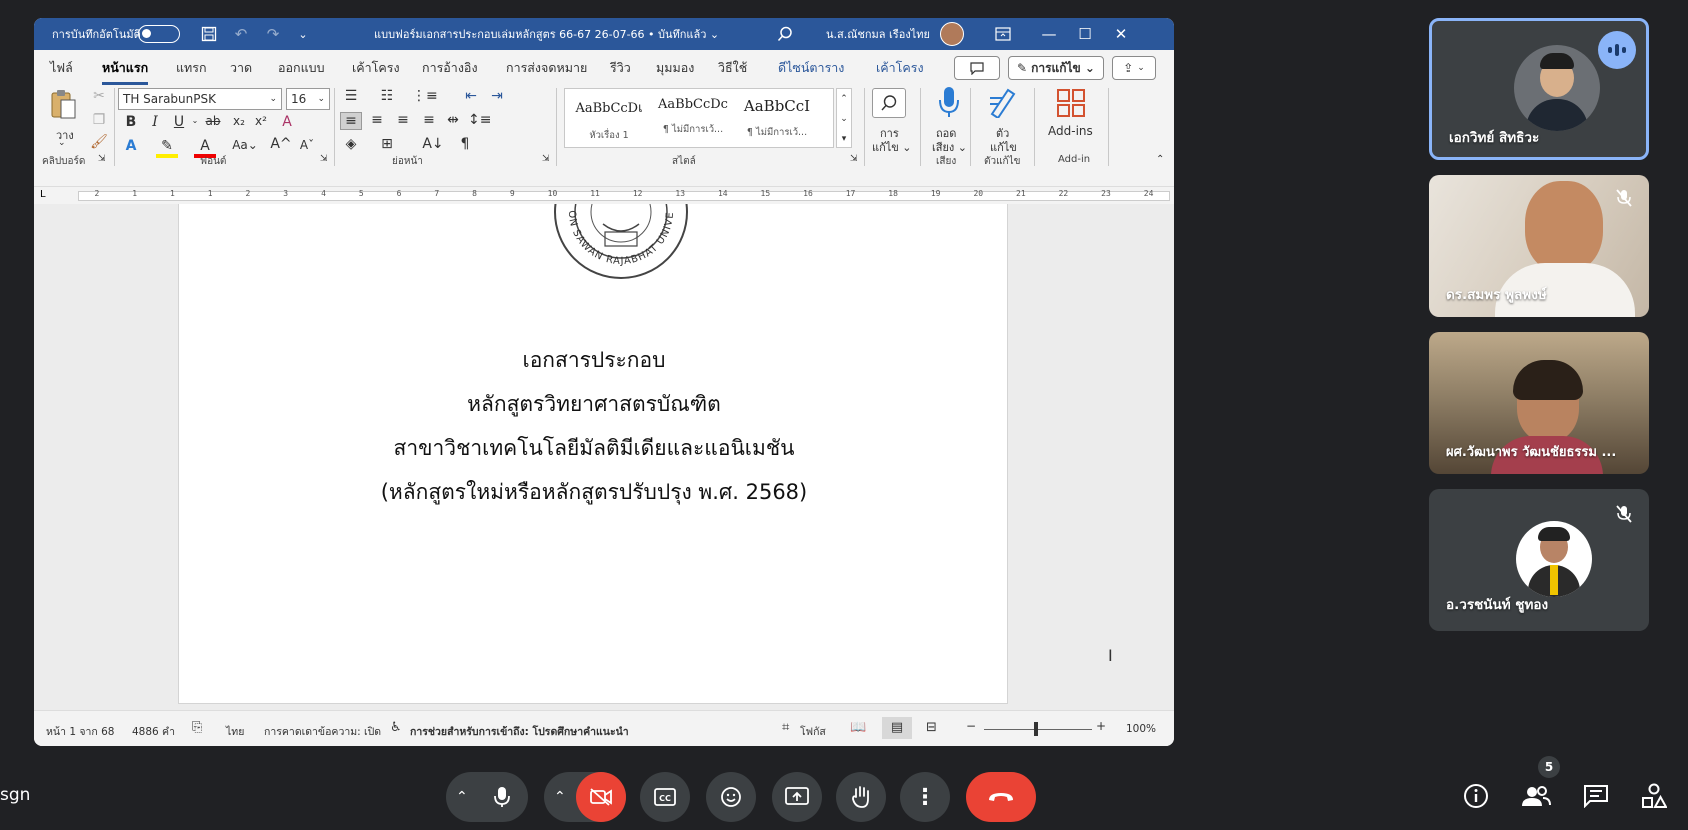 This screenshot has height=830, width=1688. I want to click on text-effects-icon: A, so click(131, 146).